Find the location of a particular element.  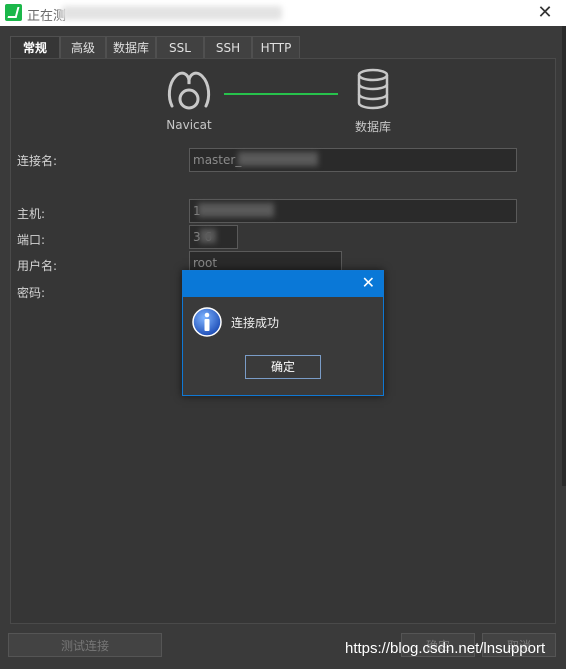

success-dialog: ✕ 连接成功 确定 is located at coordinates (283, 333).